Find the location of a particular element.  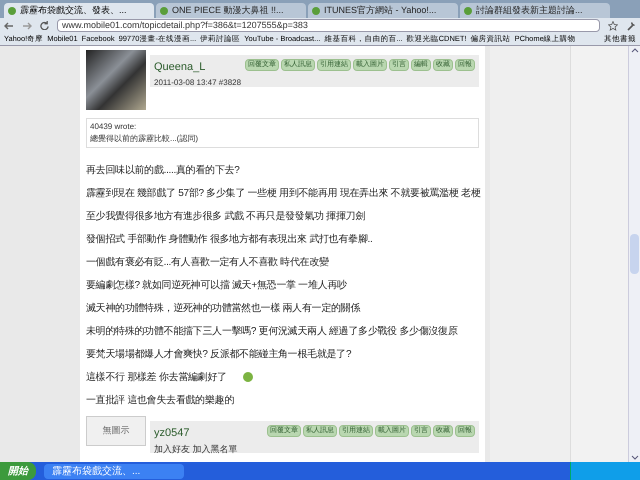

reload-icon is located at coordinates (44, 25).